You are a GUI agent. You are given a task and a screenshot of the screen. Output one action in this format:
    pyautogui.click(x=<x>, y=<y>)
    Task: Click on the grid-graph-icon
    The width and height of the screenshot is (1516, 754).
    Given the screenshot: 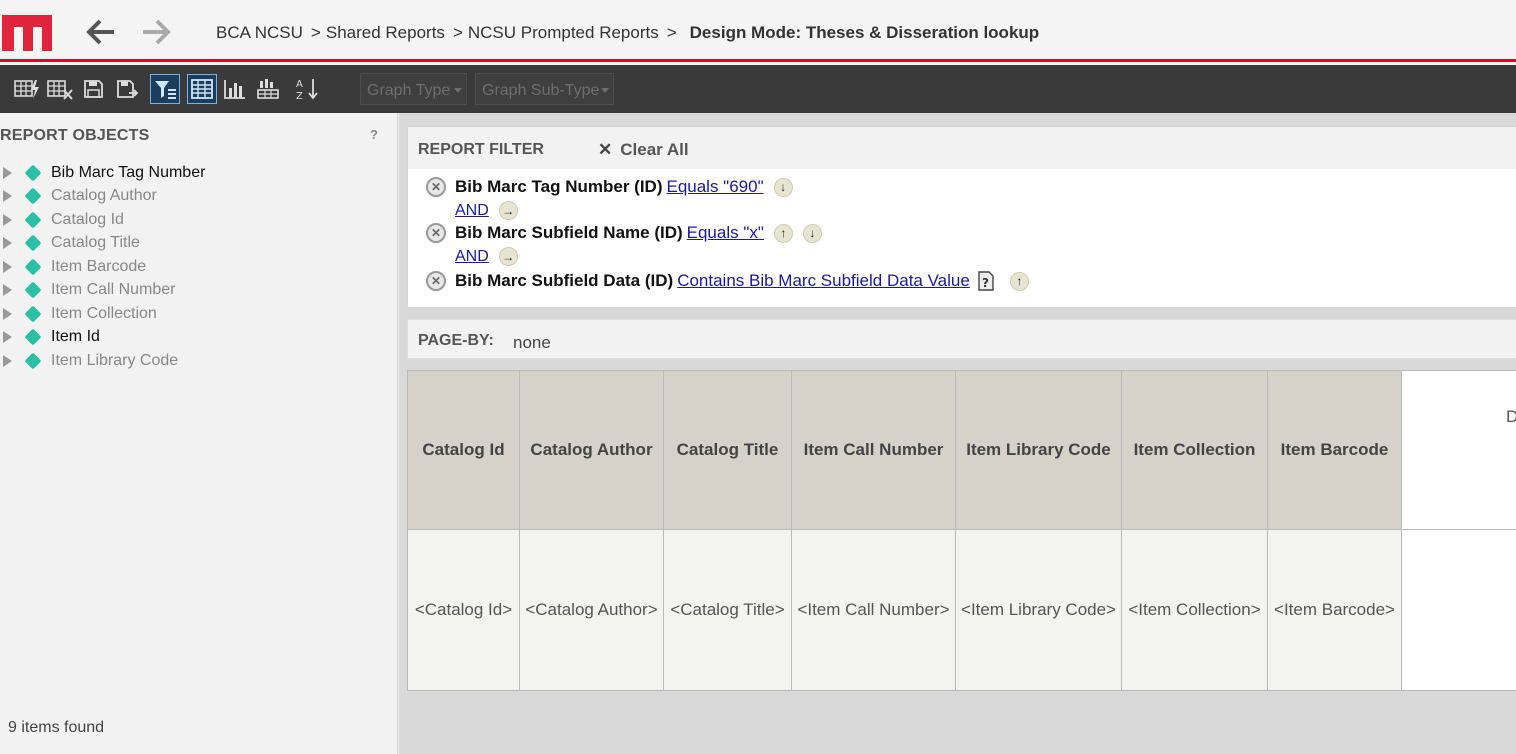 What is the action you would take?
    pyautogui.click(x=268, y=89)
    